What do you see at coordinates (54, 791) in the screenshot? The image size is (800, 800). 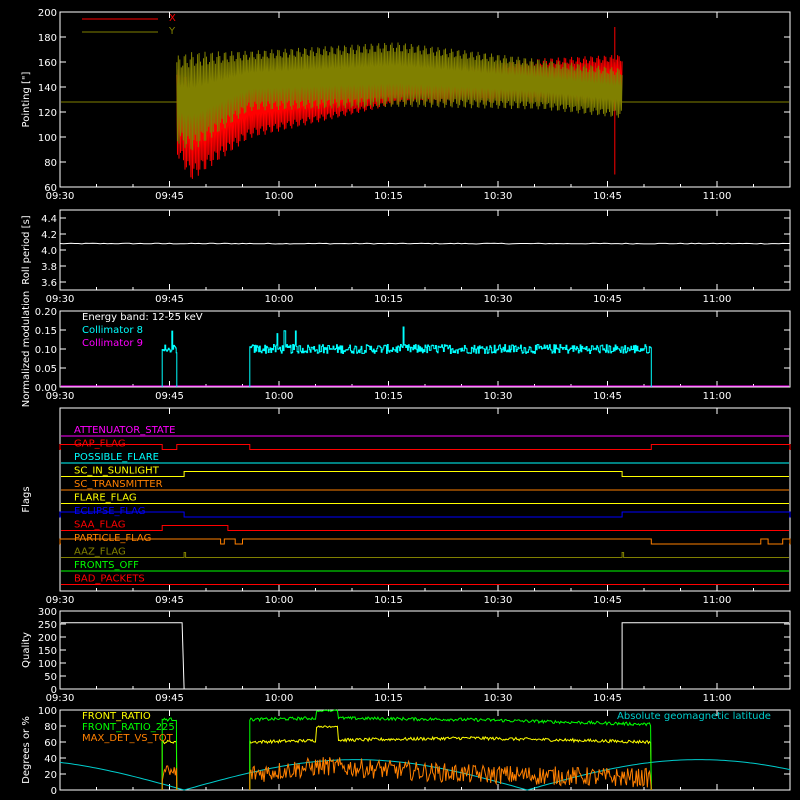 I see `ratios-ytick-label: 0` at bounding box center [54, 791].